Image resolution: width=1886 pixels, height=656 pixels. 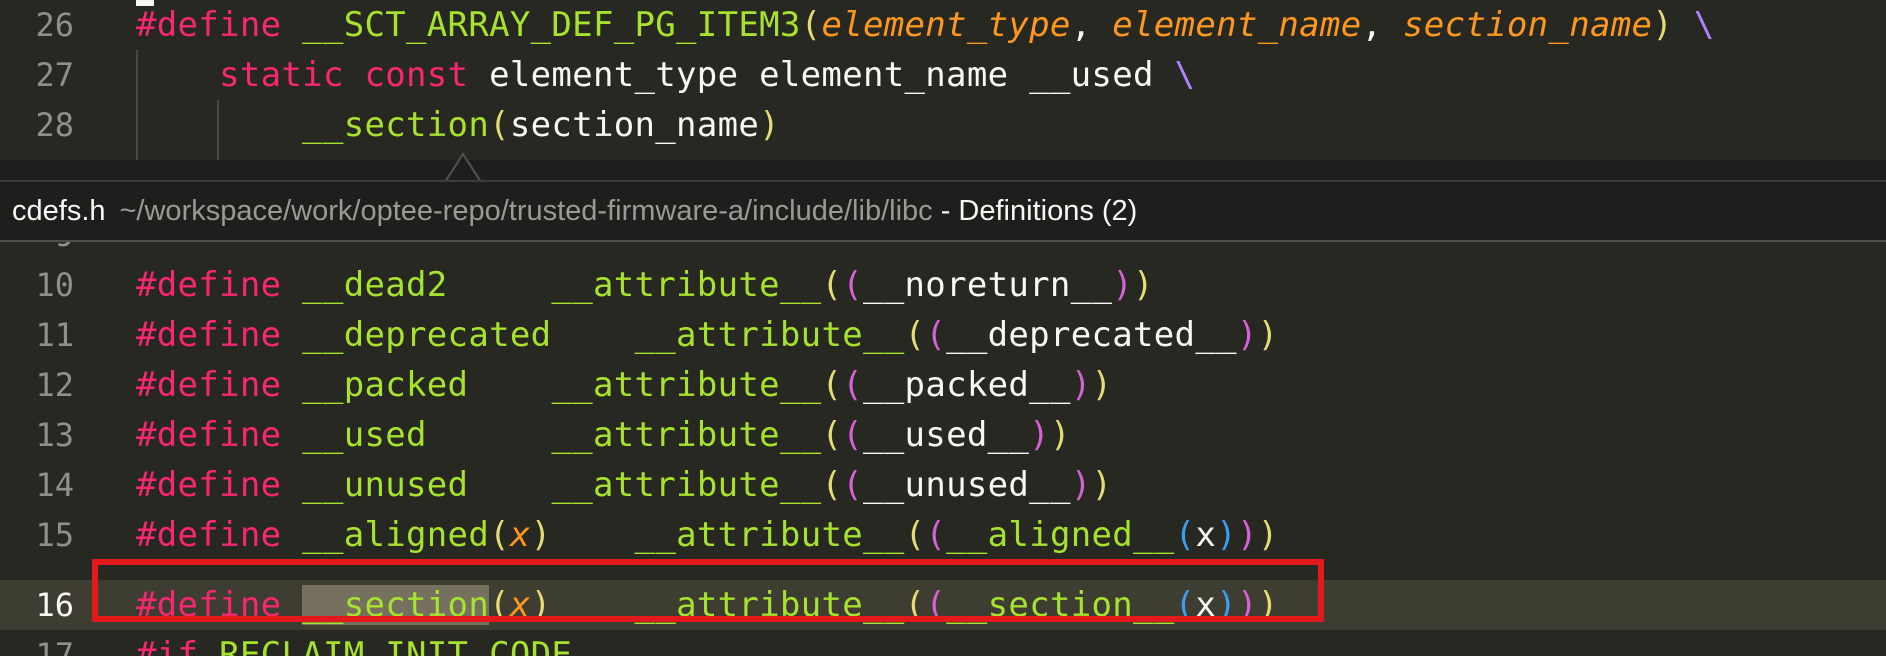 What do you see at coordinates (59, 211) in the screenshot?
I see `peek-file-name: cdefs.h` at bounding box center [59, 211].